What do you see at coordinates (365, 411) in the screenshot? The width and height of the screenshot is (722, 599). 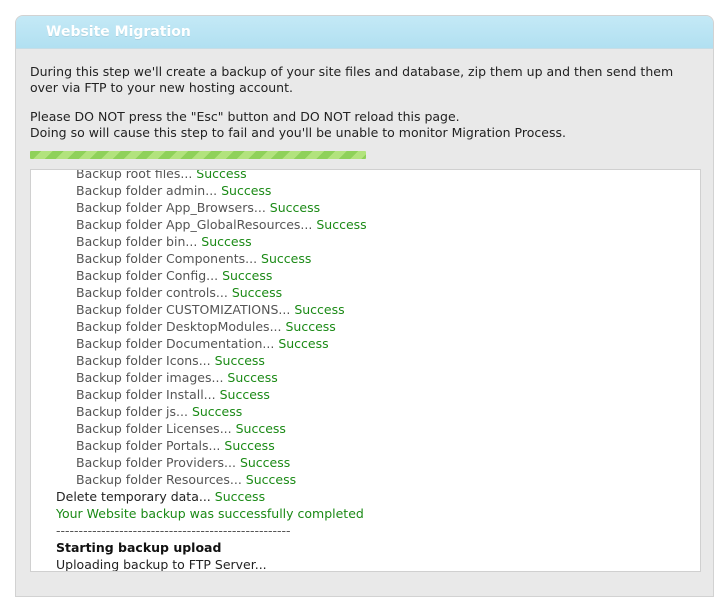 I see `log-line: Backup folder js... Success` at bounding box center [365, 411].